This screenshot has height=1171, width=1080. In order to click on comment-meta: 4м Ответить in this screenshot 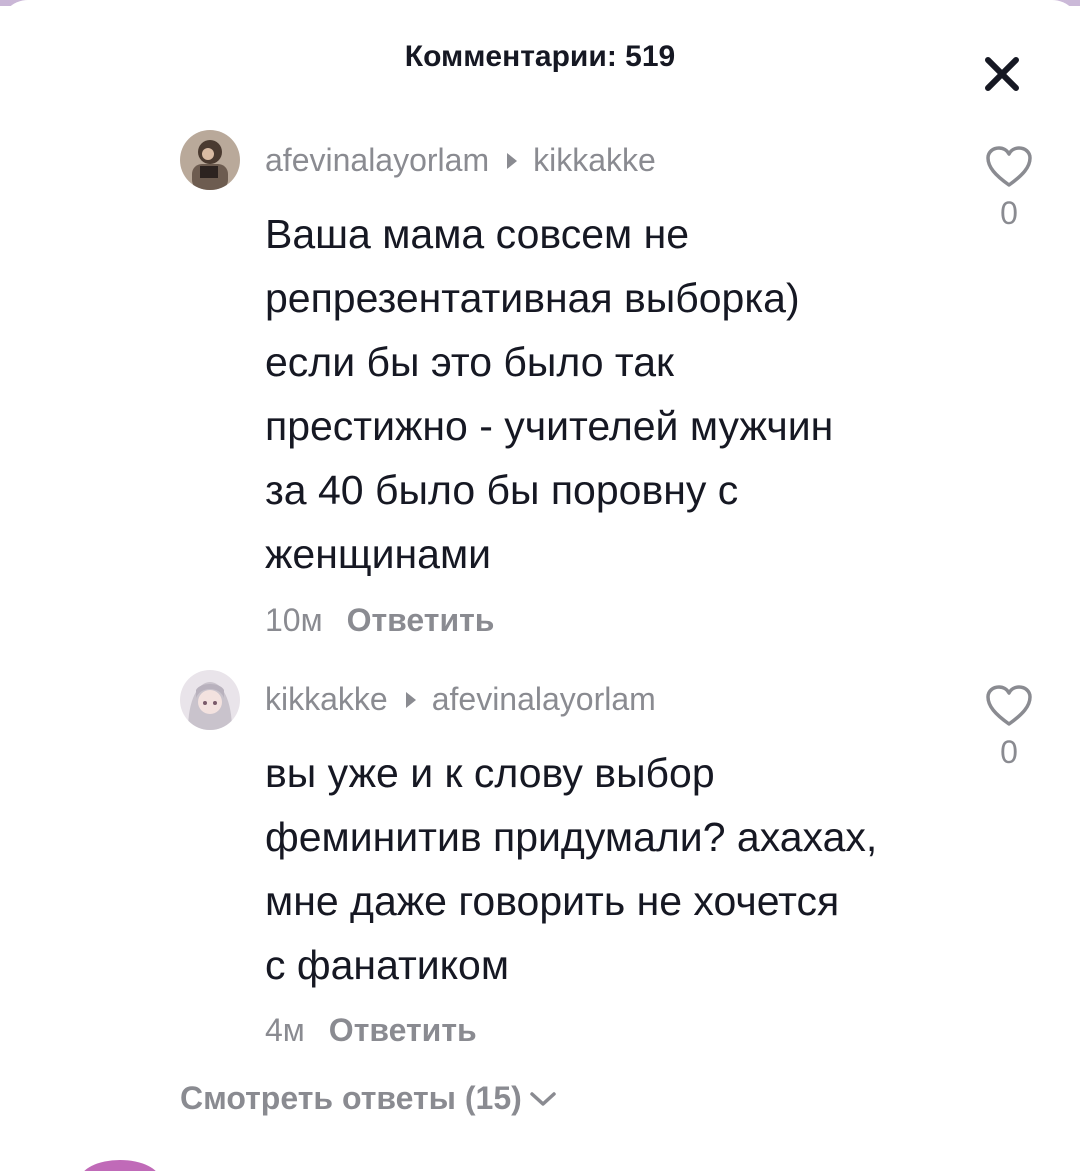, I will do `click(371, 1030)`.